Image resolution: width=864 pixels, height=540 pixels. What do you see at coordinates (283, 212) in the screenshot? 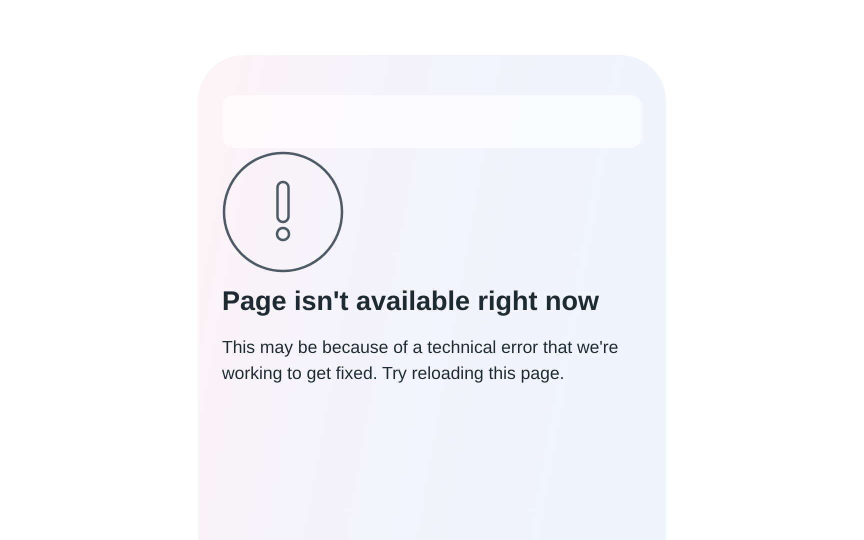
I see `exclamation-icon` at bounding box center [283, 212].